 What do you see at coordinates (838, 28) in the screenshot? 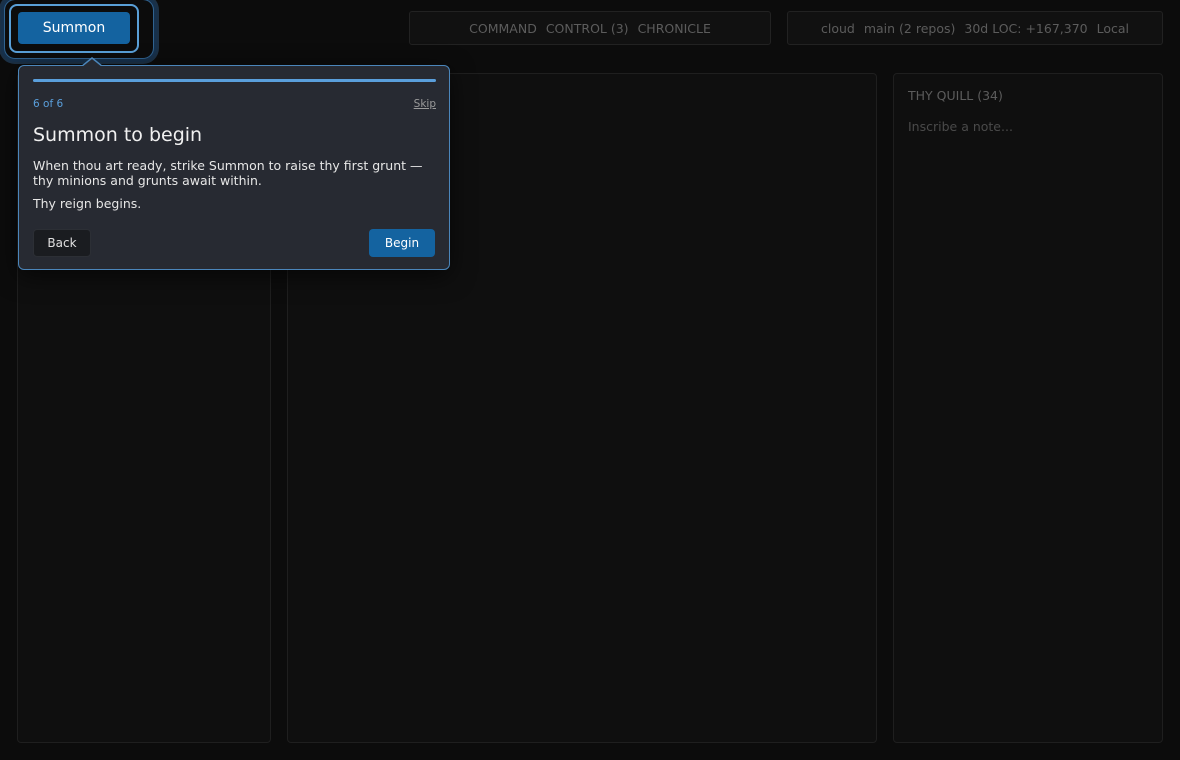
I see `status-cloud: cloud` at bounding box center [838, 28].